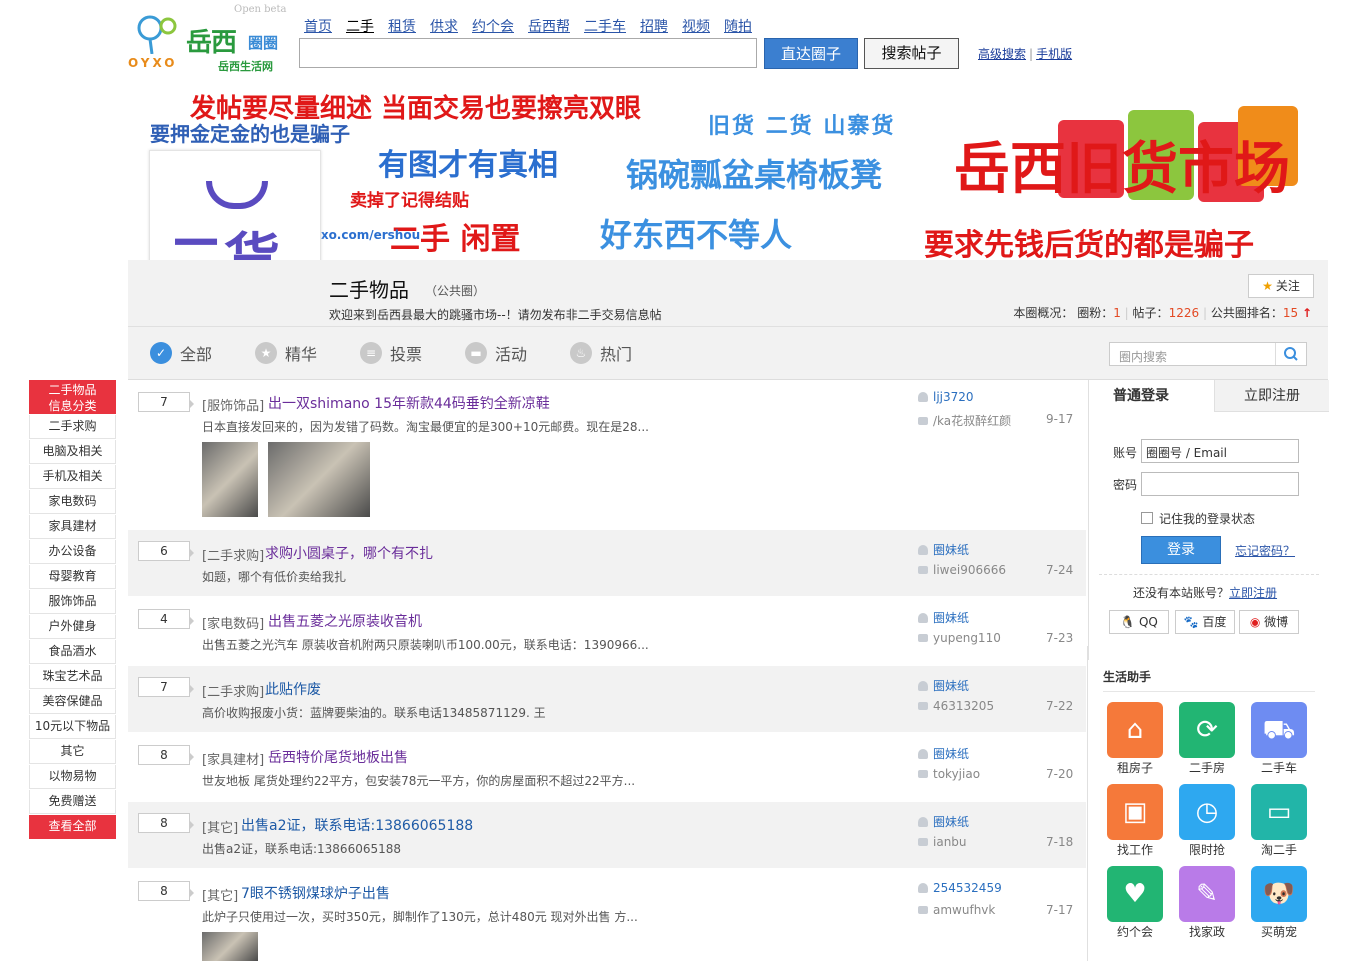 This screenshot has height=961, width=1349. I want to click on view-all-categories-button: 查看全部, so click(72, 827).